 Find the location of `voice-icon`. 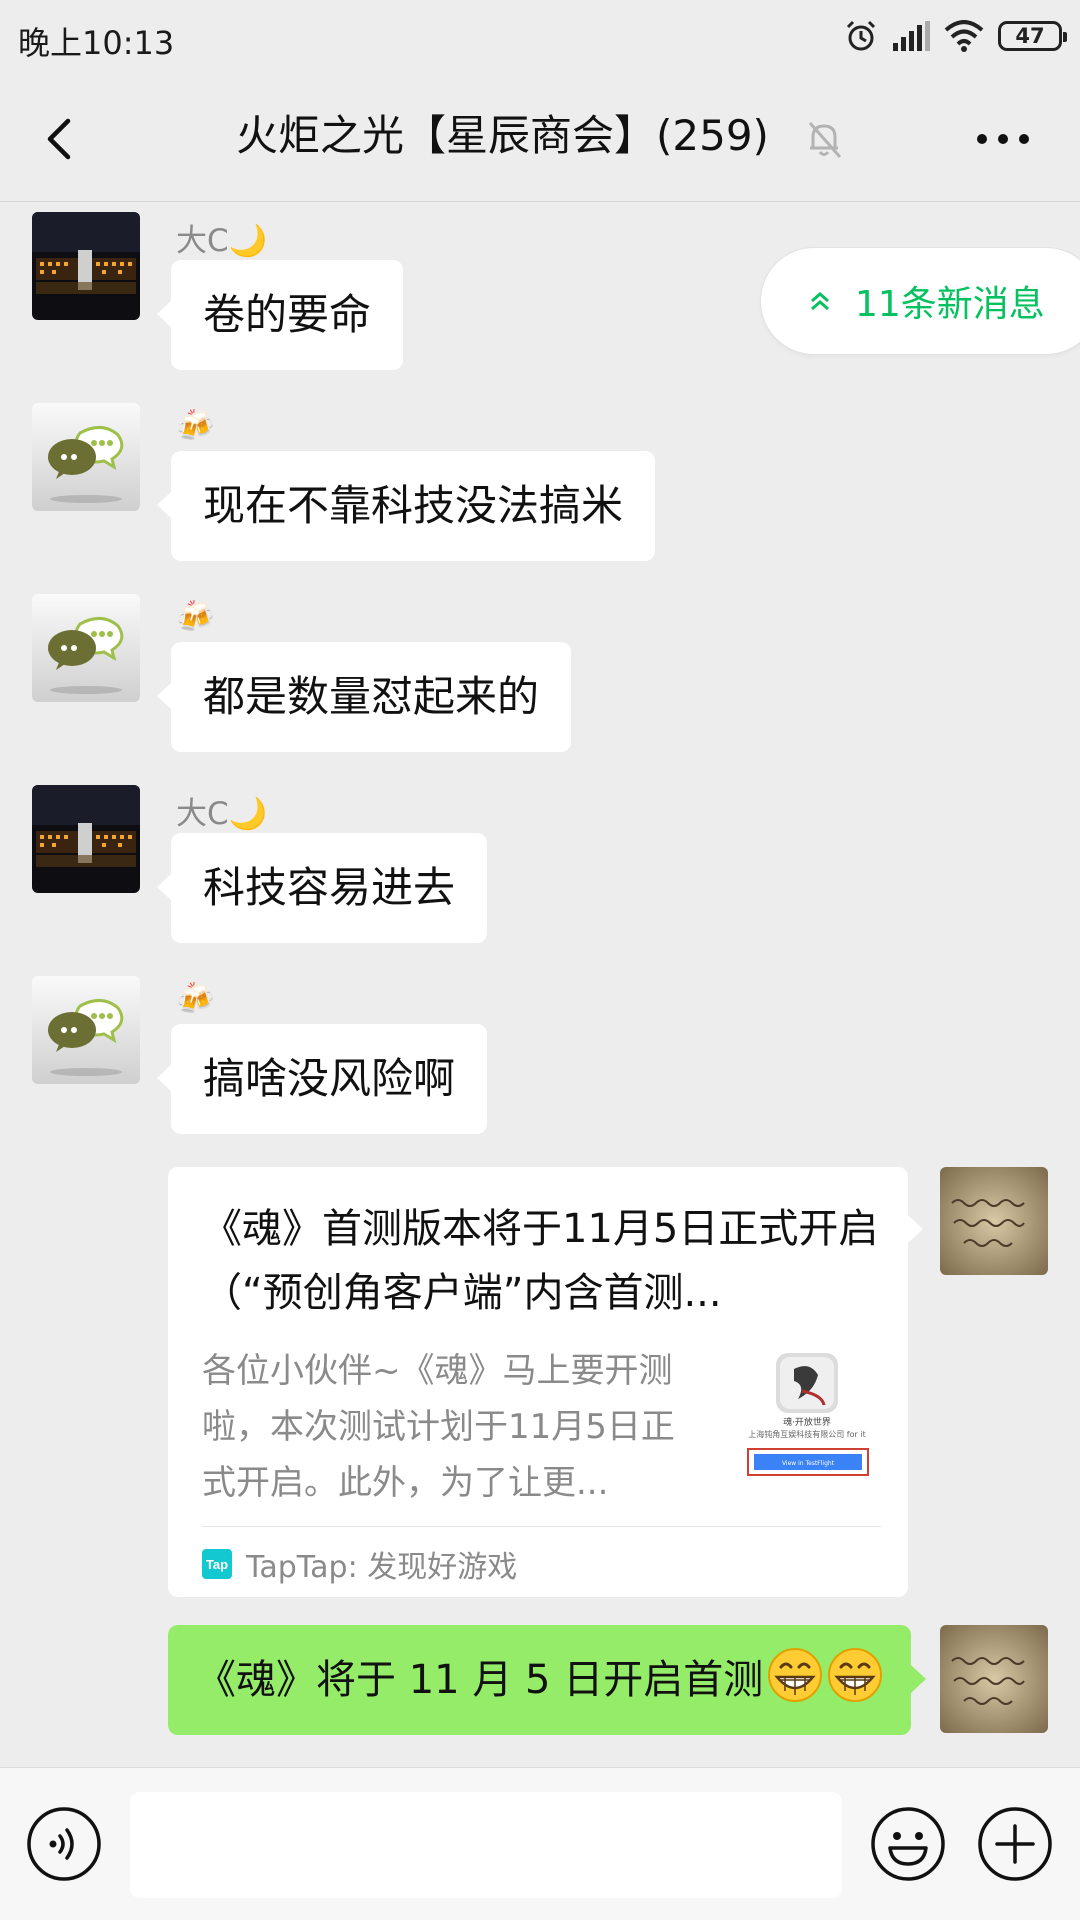

voice-icon is located at coordinates (64, 1844).